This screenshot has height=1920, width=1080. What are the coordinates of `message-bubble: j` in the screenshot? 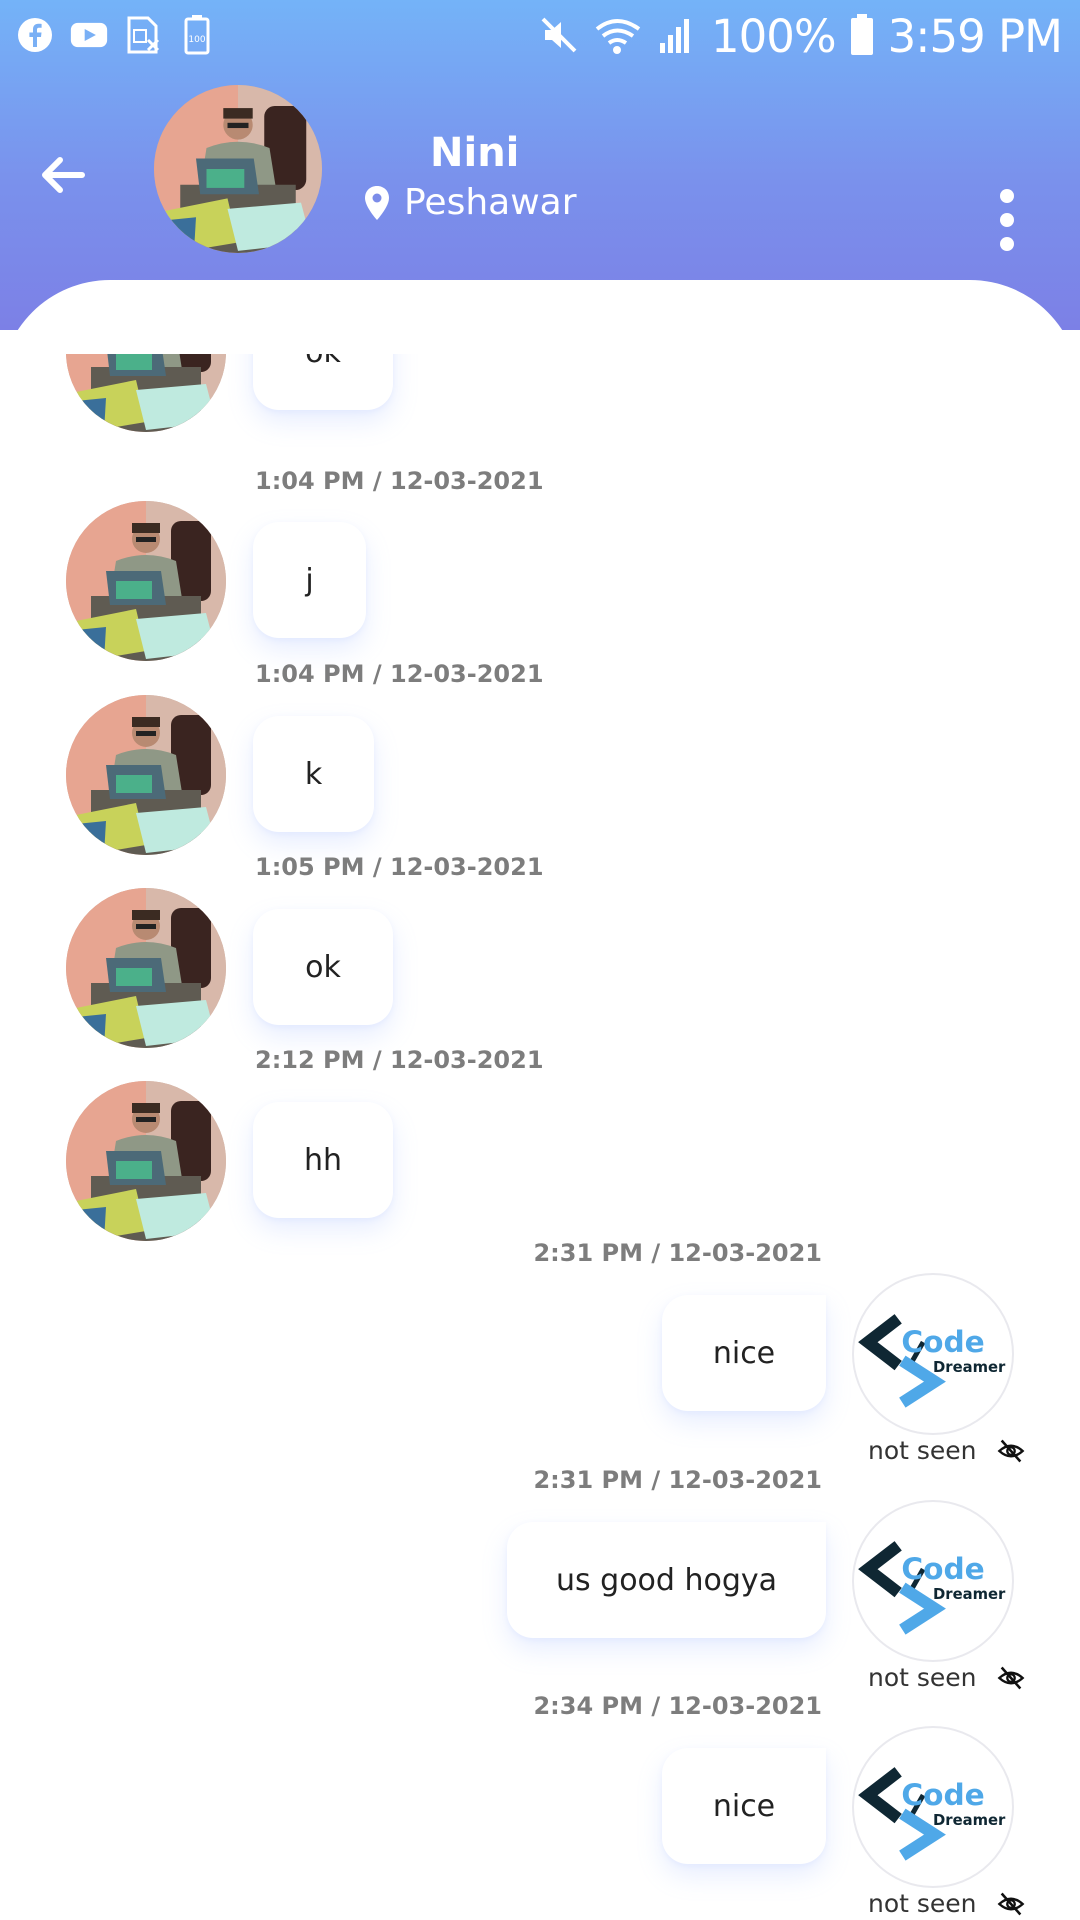 It's located at (309, 580).